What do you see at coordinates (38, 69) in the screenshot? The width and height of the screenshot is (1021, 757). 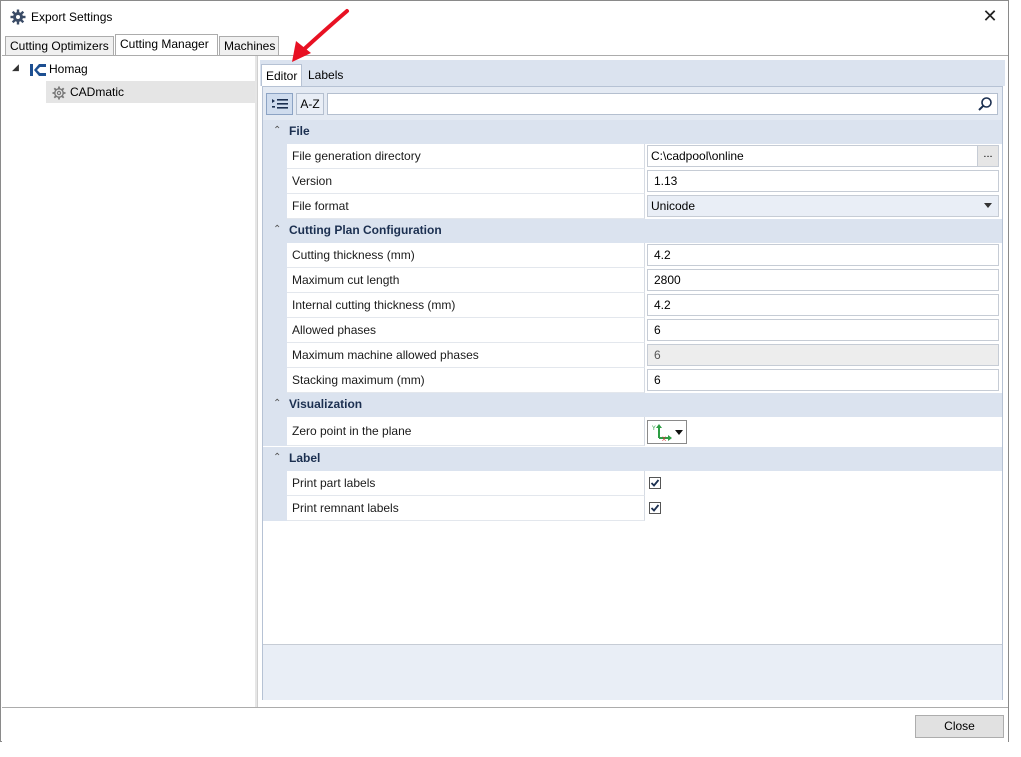 I see `homag-logo-icon` at bounding box center [38, 69].